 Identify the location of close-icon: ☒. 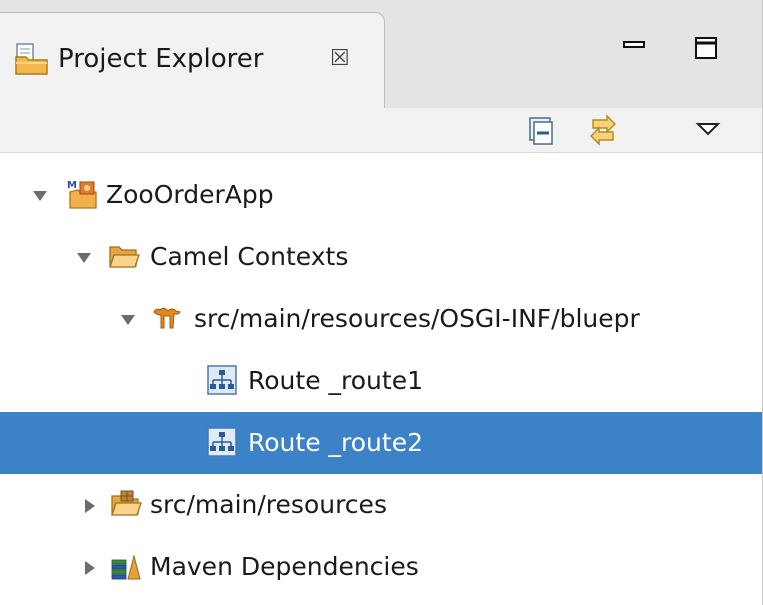
(340, 59).